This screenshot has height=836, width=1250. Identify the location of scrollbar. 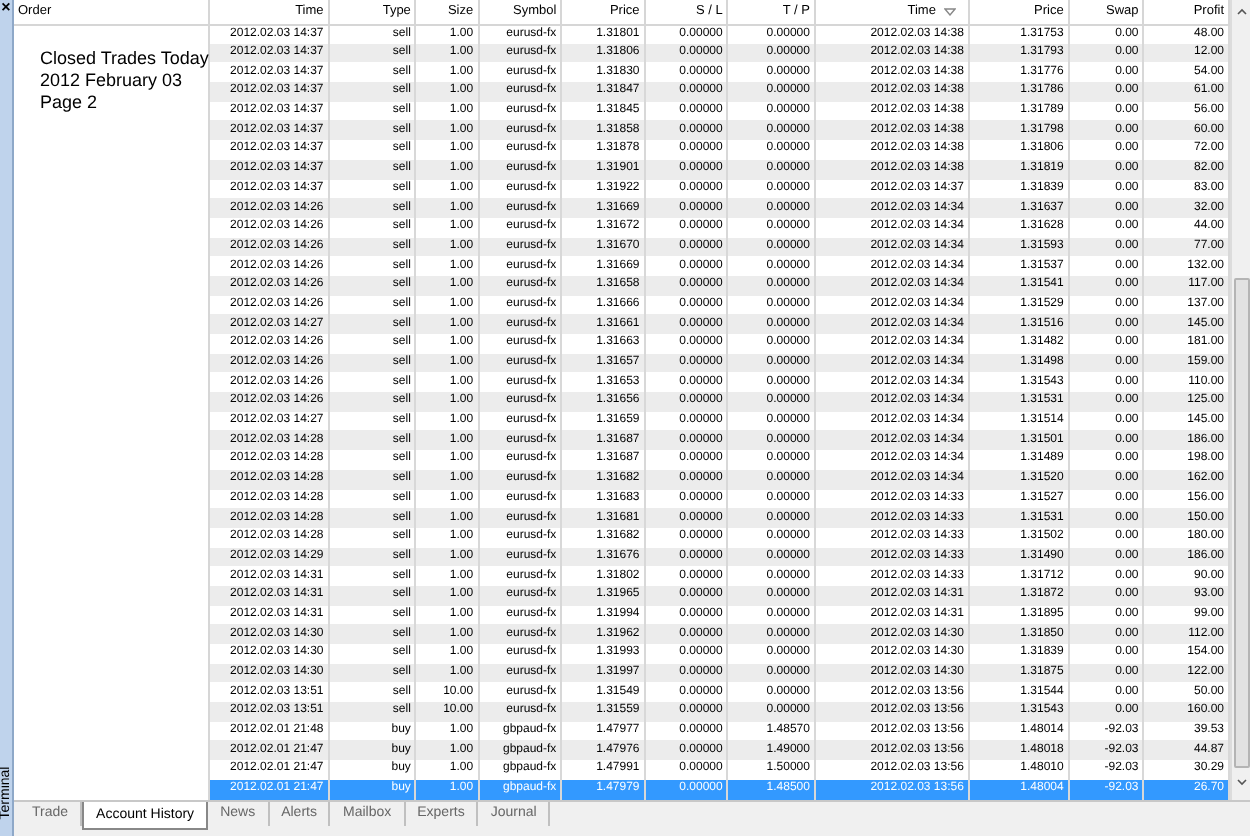
(1240, 400).